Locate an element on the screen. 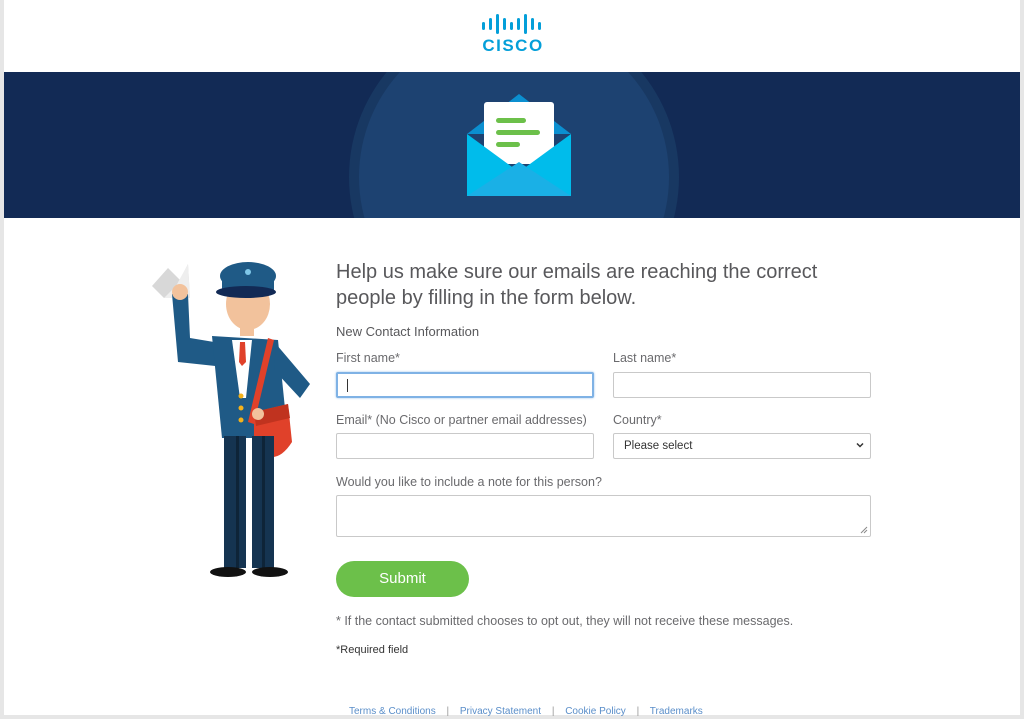  form-subheading: New Contact Information is located at coordinates (408, 331).